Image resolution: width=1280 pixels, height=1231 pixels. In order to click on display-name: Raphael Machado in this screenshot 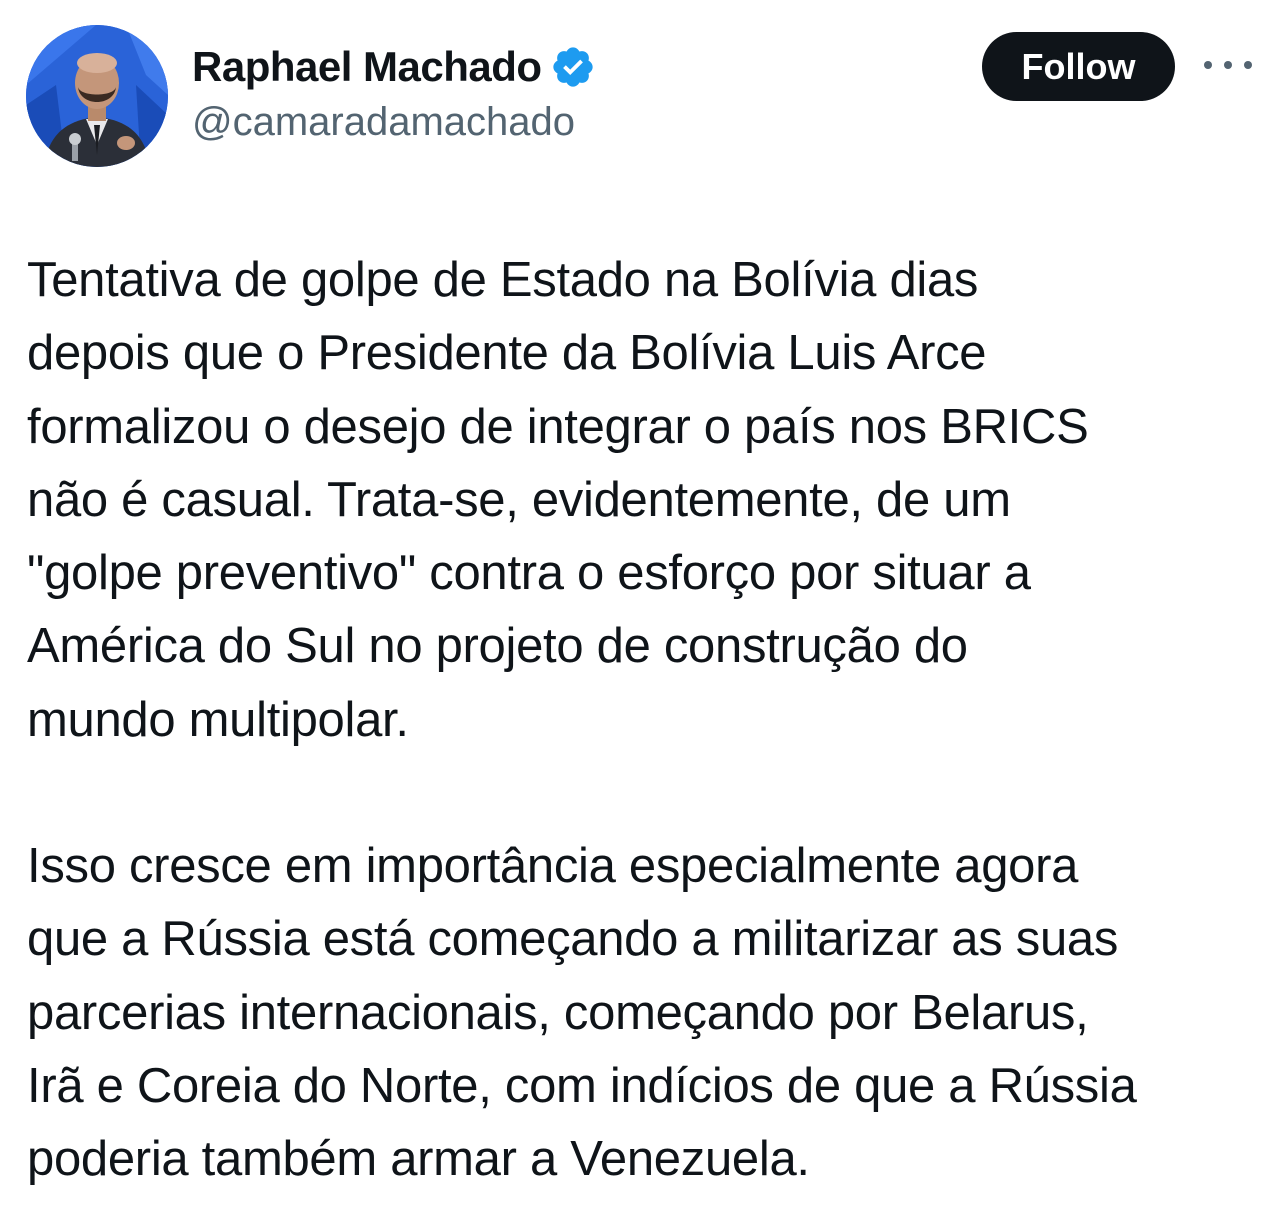, I will do `click(367, 67)`.